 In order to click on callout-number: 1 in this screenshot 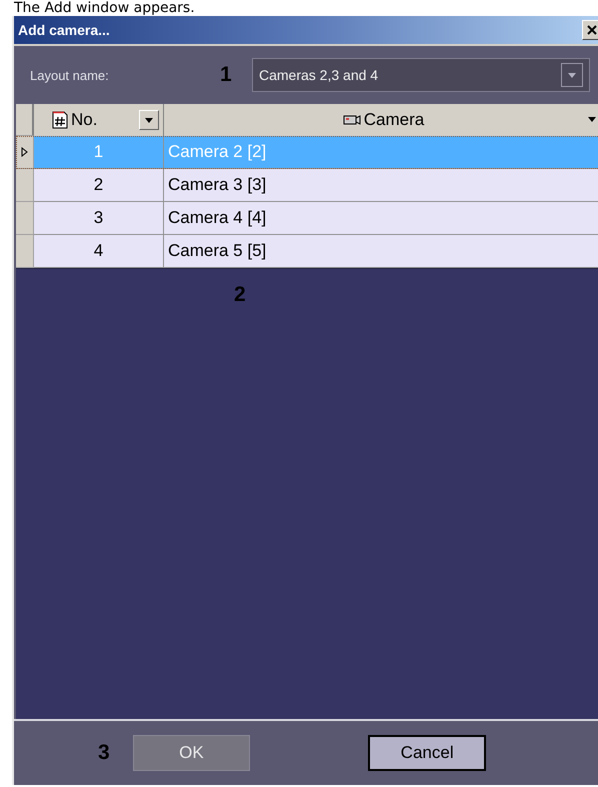, I will do `click(226, 75)`.